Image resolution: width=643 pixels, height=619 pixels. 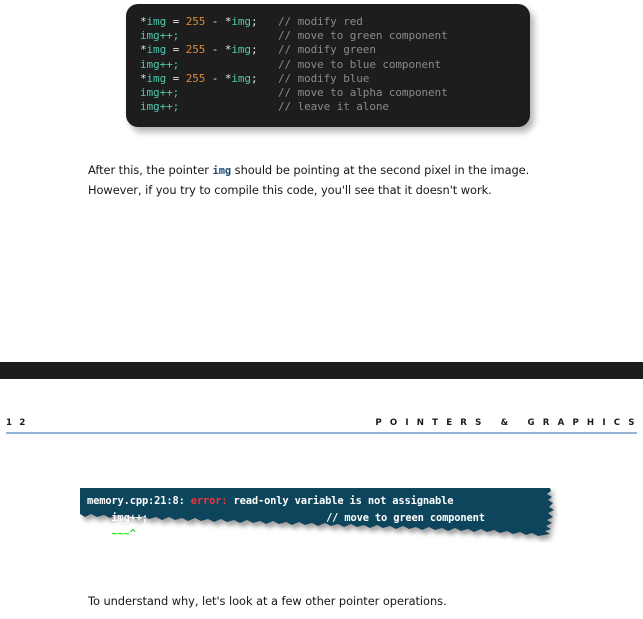 What do you see at coordinates (317, 512) in the screenshot?
I see `torn-paper-shape` at bounding box center [317, 512].